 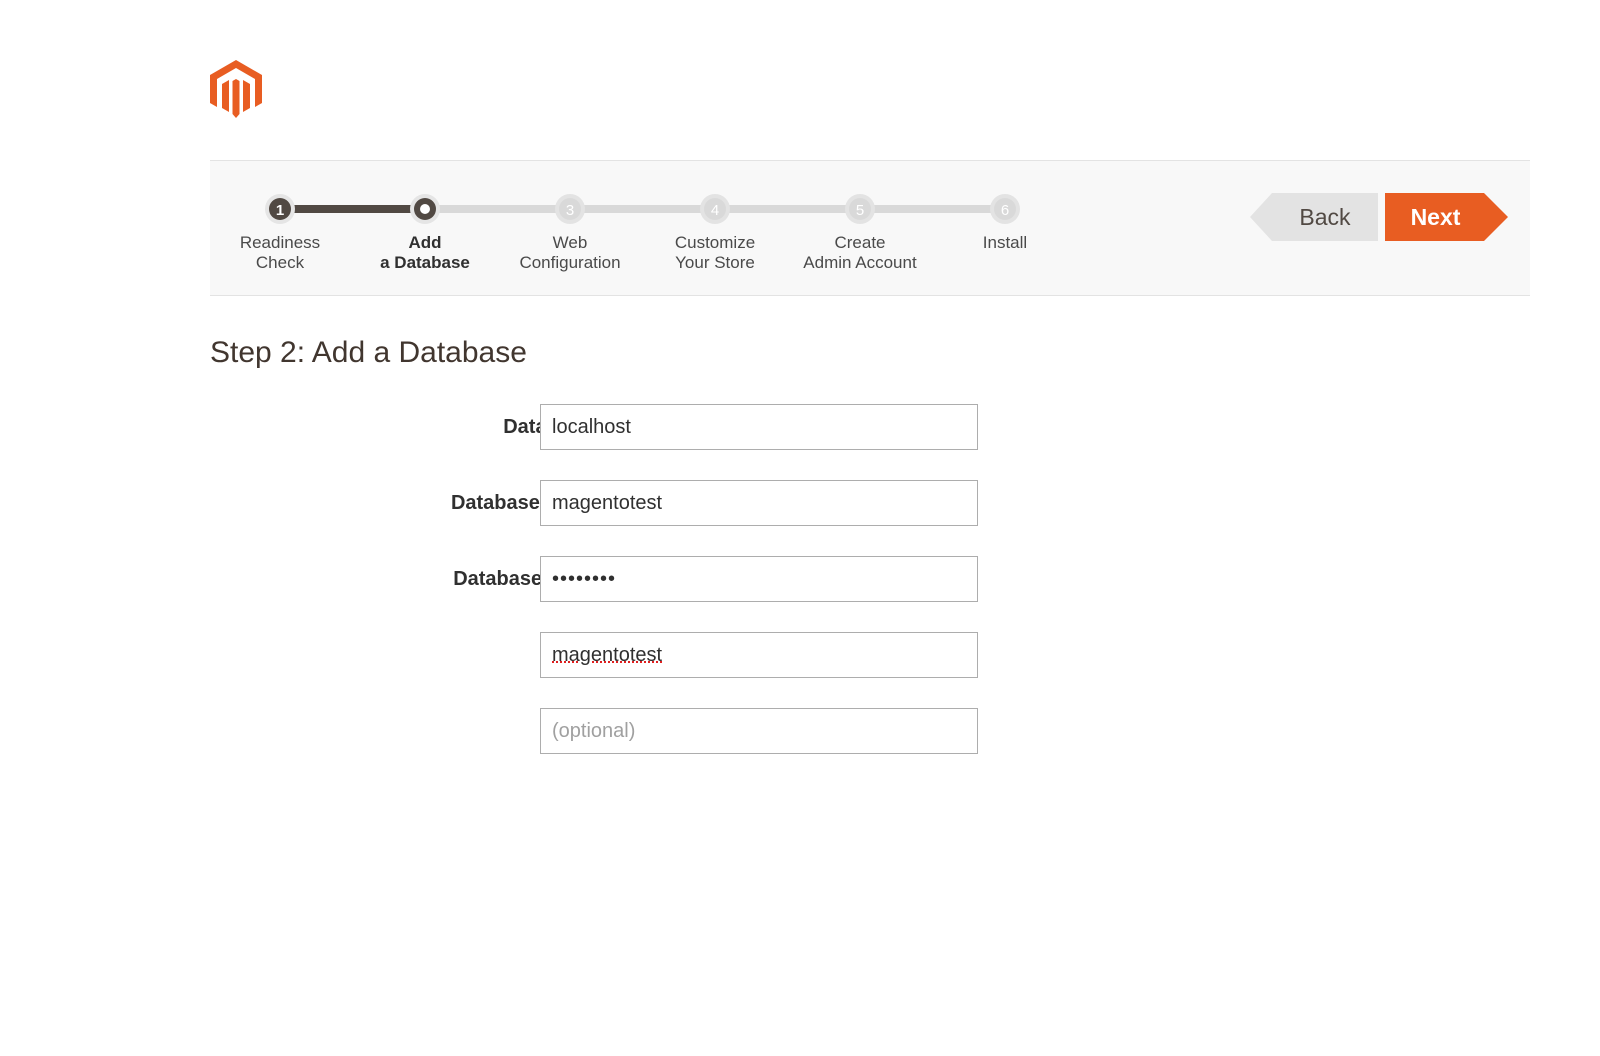 I want to click on form-row-db-password: Database Server Password, so click(x=610, y=579).